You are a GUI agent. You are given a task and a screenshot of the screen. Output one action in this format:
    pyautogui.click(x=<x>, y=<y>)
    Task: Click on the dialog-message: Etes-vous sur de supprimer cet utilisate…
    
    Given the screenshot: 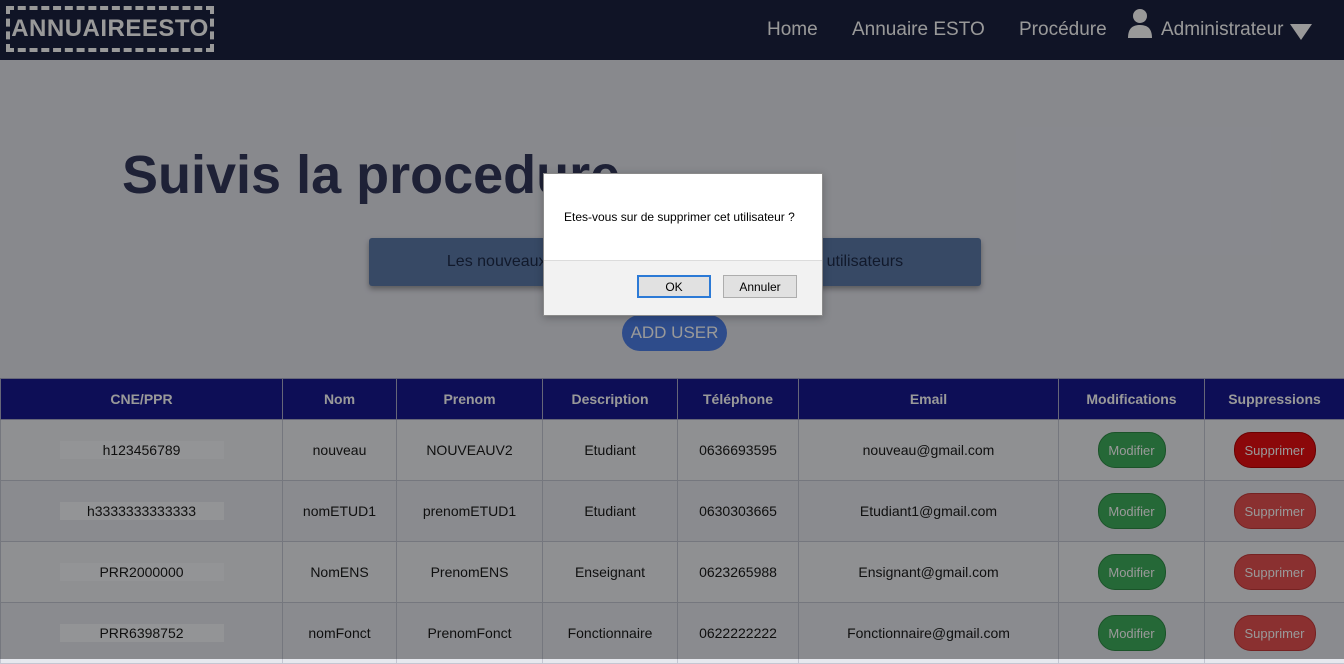 What is the action you would take?
    pyautogui.click(x=679, y=217)
    